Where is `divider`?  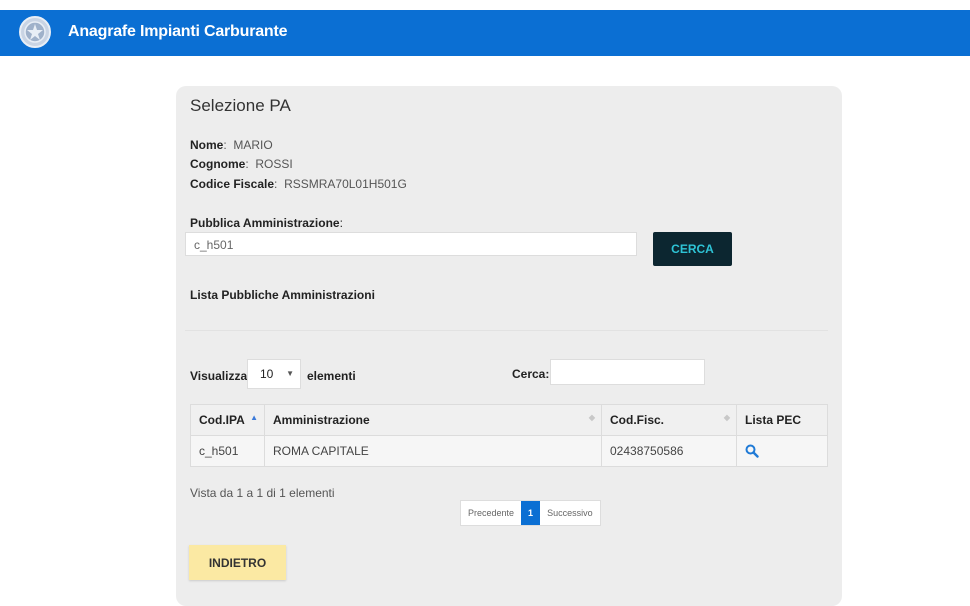
divider is located at coordinates (506, 330).